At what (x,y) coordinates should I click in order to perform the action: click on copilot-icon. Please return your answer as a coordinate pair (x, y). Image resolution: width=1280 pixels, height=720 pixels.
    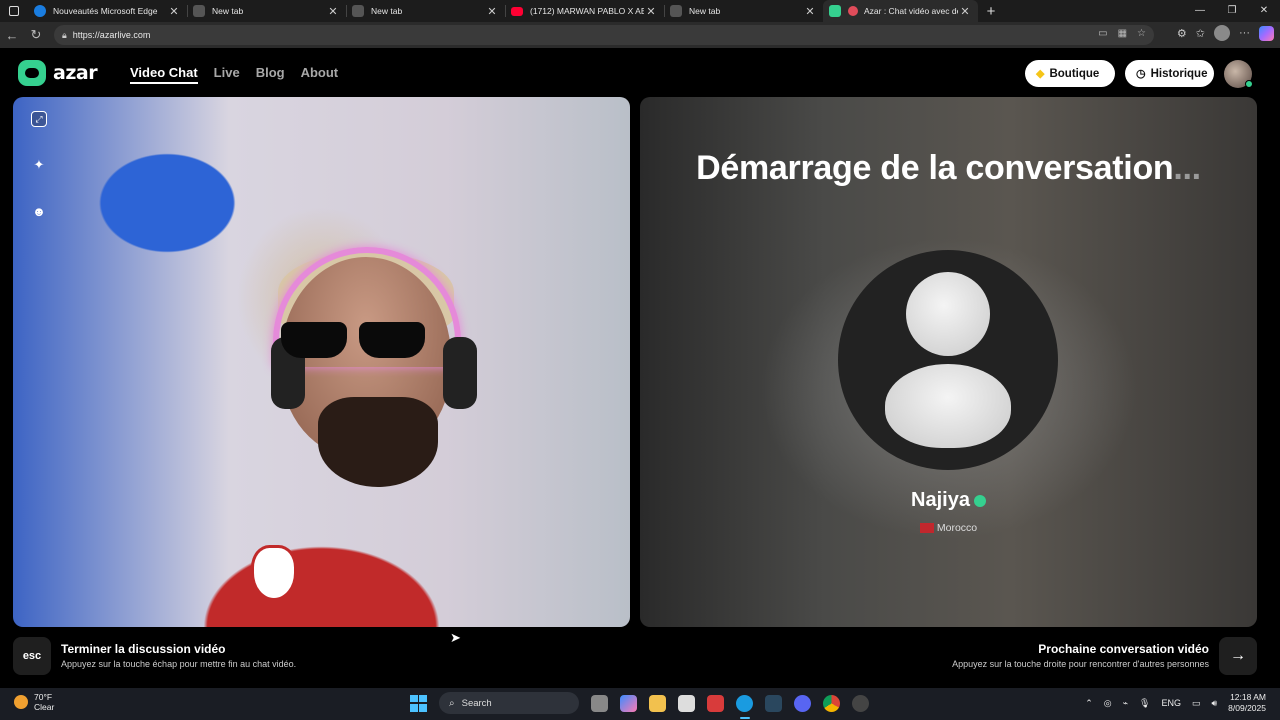
    Looking at the image, I should click on (1266, 33).